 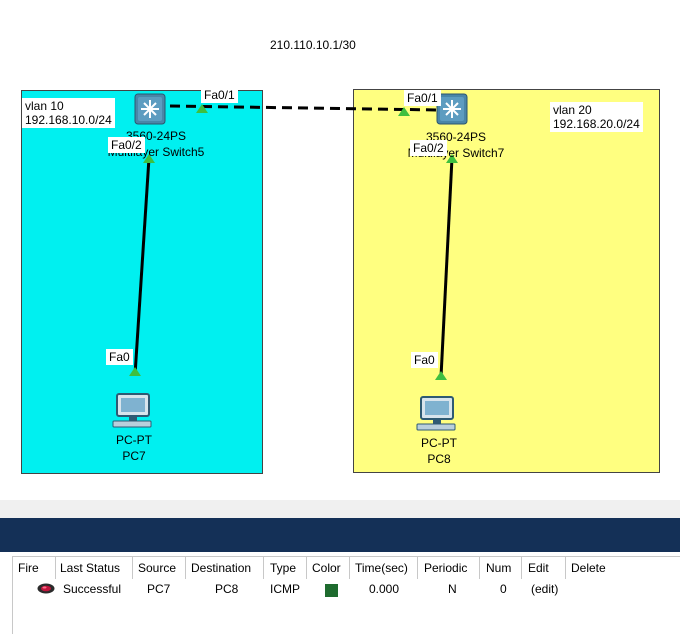 I want to click on port-label-switch5-fa02: Fa0/2, so click(x=126, y=145).